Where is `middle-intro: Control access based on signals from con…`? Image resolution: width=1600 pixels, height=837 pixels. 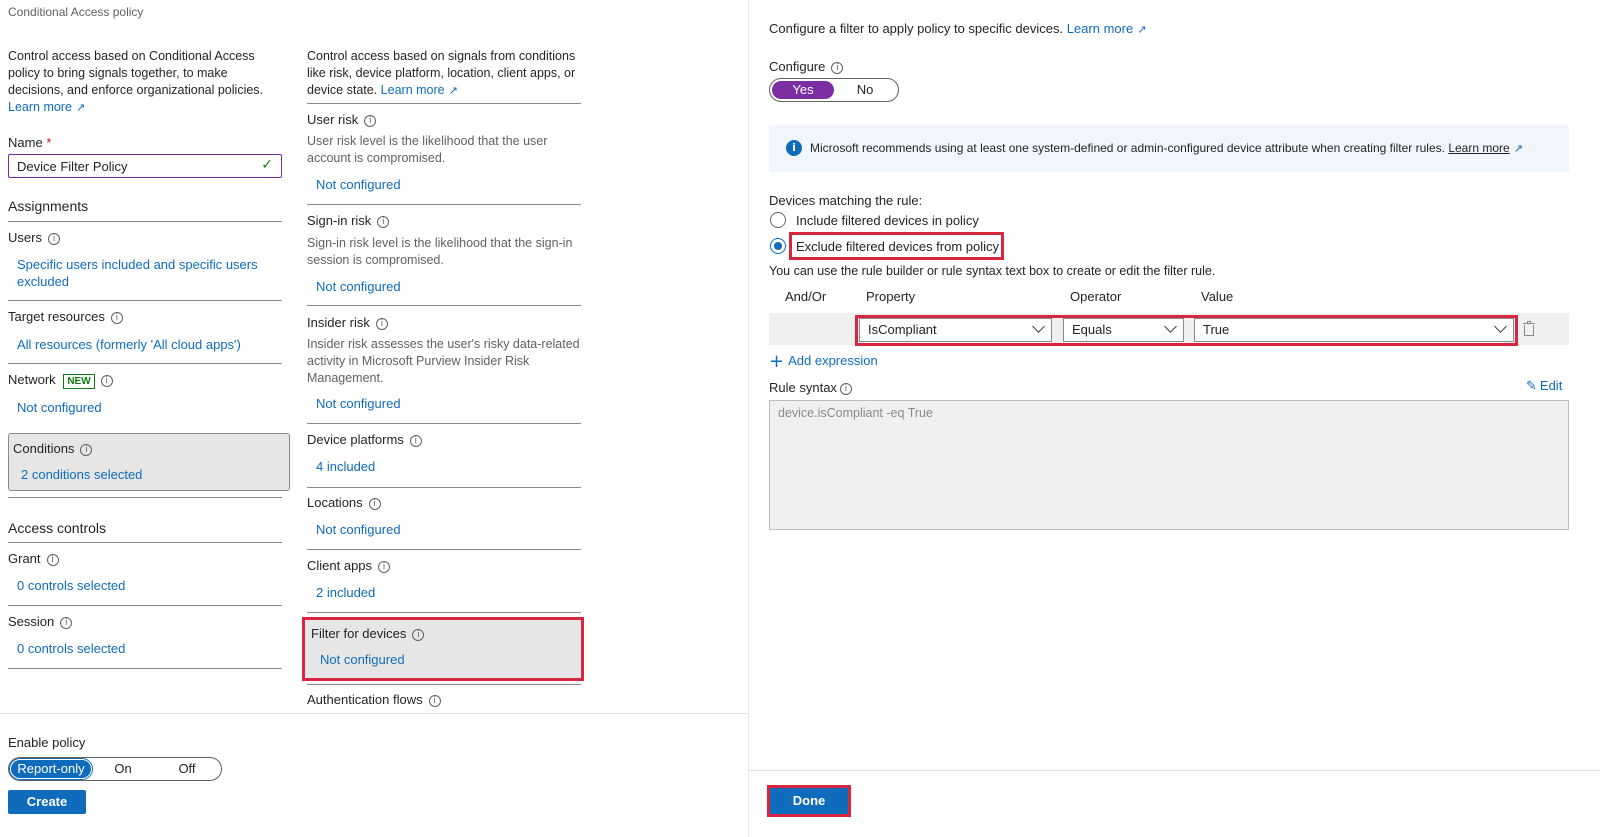
middle-intro: Control access based on signals from con… is located at coordinates (445, 73).